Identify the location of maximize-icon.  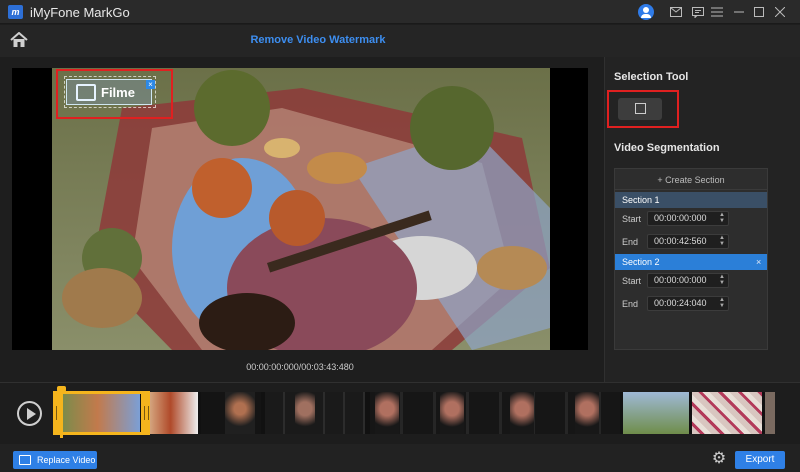
(759, 12).